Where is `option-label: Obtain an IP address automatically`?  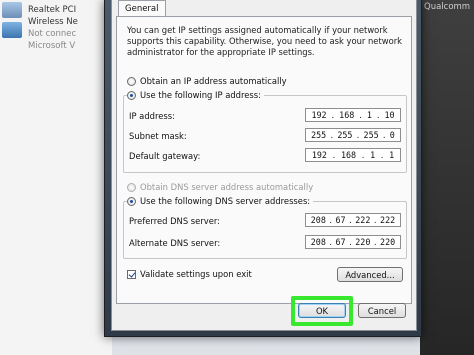 option-label: Obtain an IP address automatically is located at coordinates (213, 81).